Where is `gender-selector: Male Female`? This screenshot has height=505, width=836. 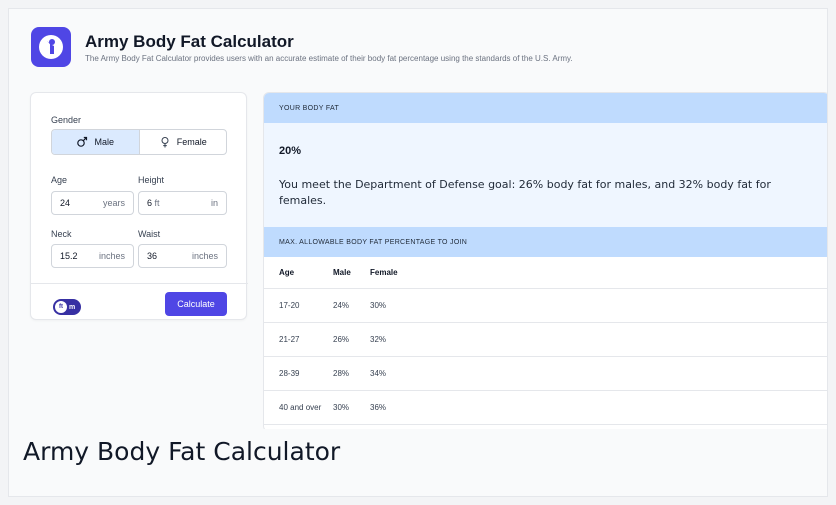
gender-selector: Male Female is located at coordinates (139, 142).